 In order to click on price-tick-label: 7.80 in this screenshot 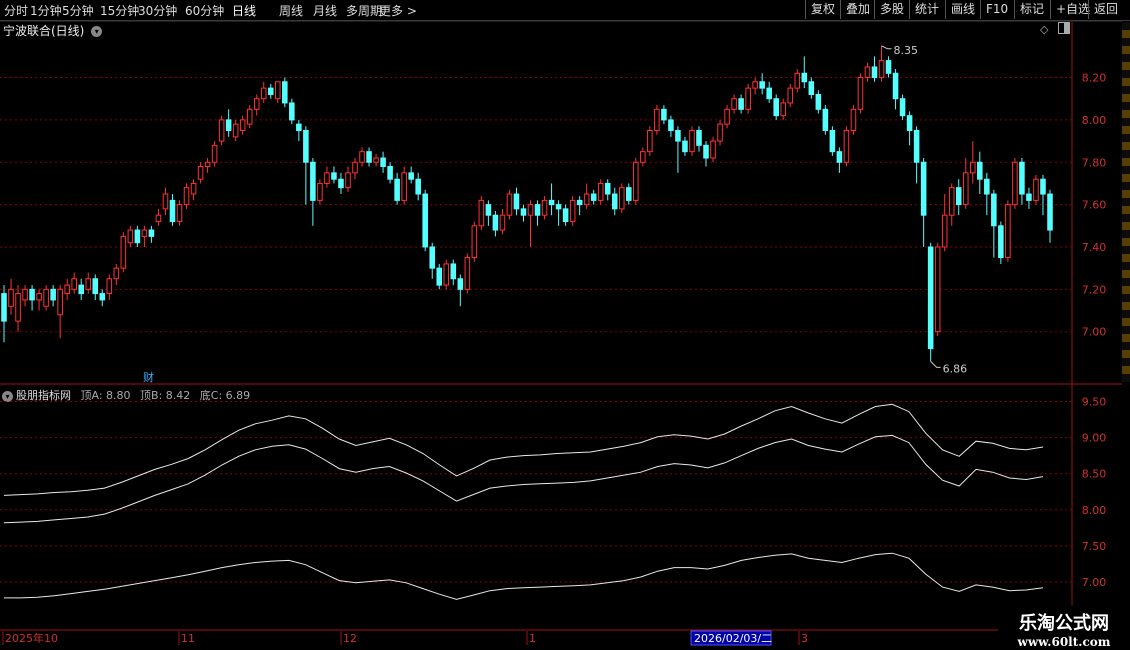, I will do `click(1094, 162)`.